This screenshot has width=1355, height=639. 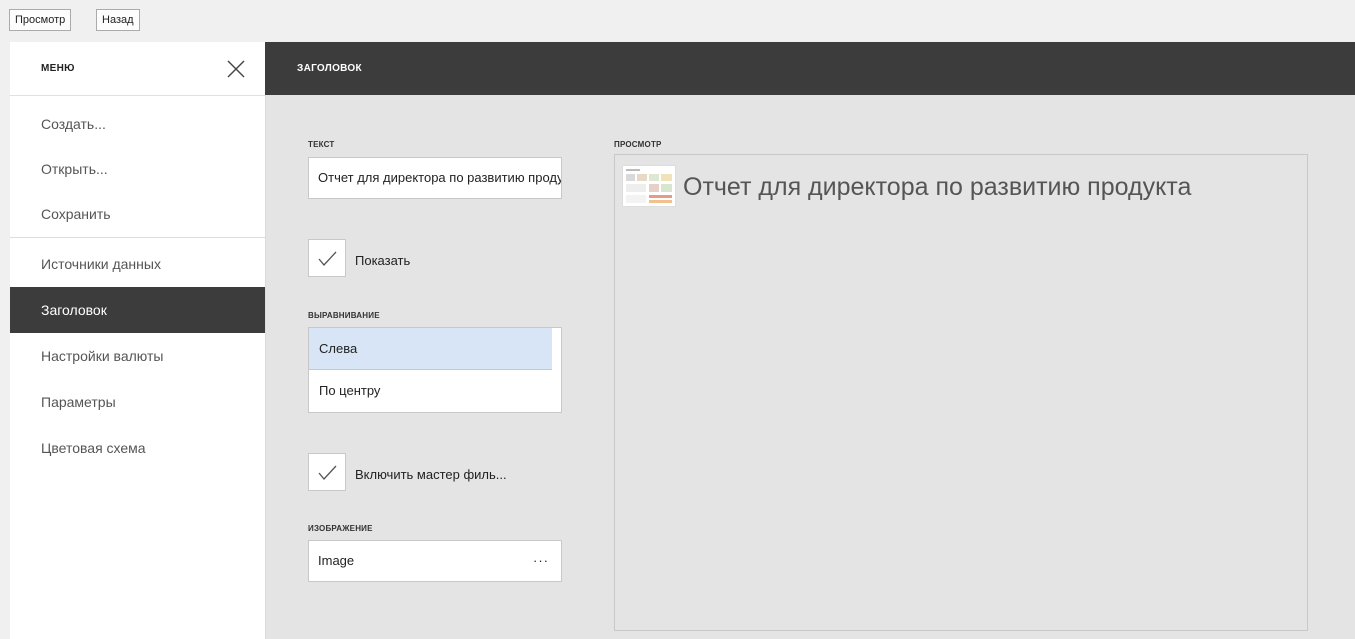 I want to click on menu-item-title: Заголовок, so click(x=137, y=310).